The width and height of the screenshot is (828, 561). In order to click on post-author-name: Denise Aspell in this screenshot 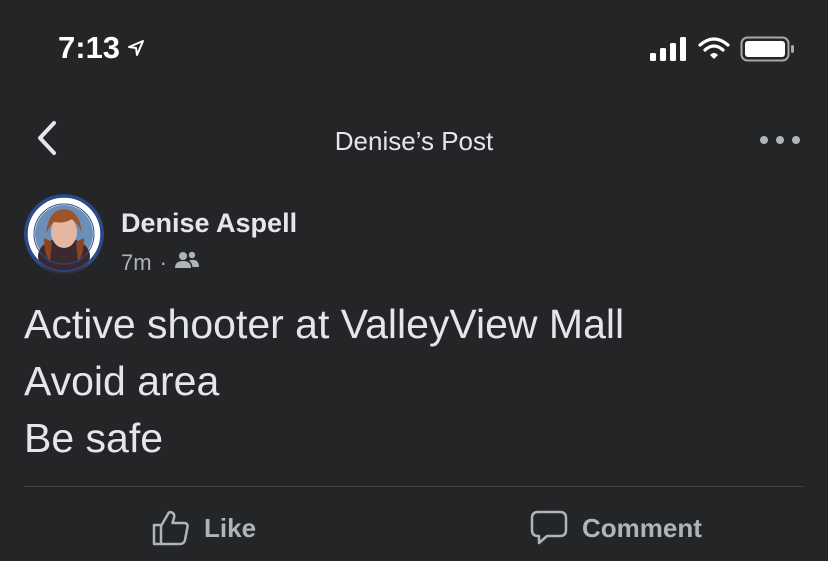, I will do `click(209, 223)`.